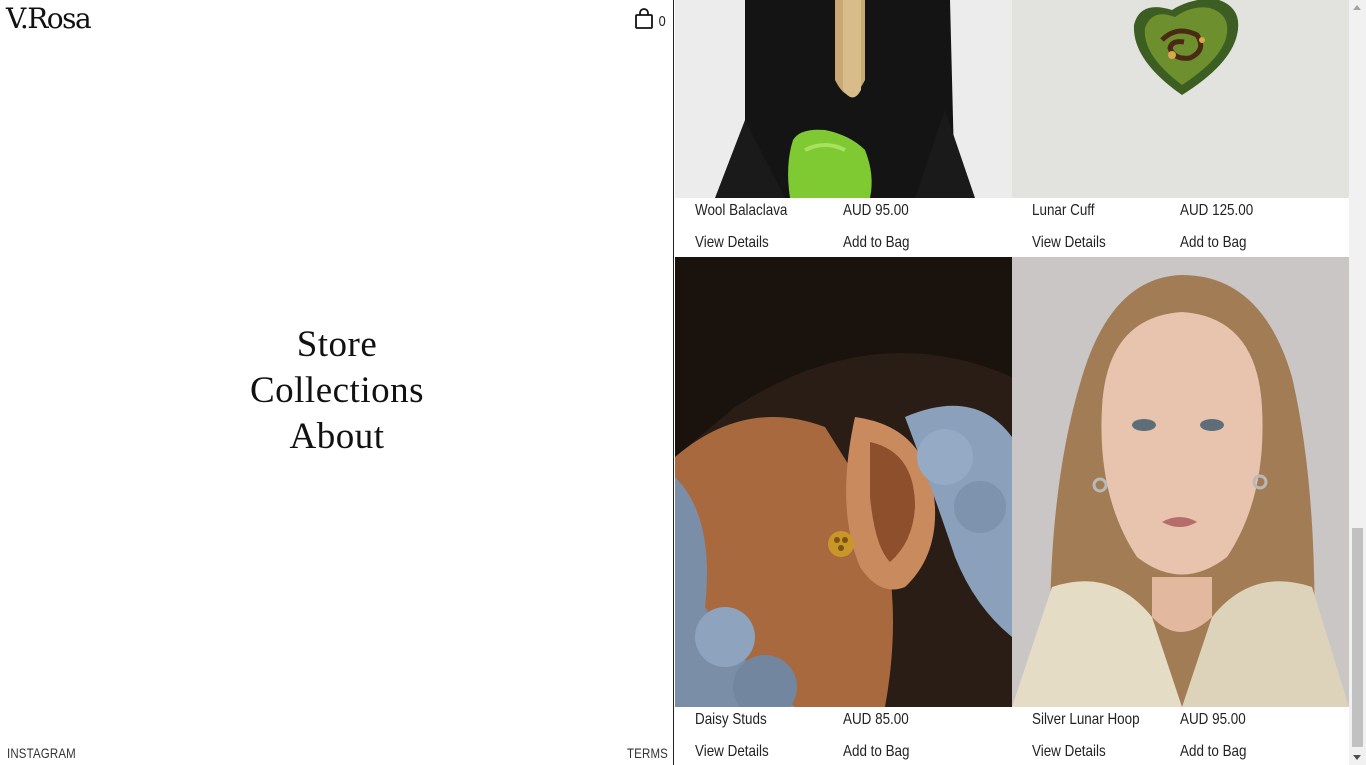 The image size is (1366, 765). What do you see at coordinates (1357, 7) in the screenshot?
I see `scroll-up-arrow-icon` at bounding box center [1357, 7].